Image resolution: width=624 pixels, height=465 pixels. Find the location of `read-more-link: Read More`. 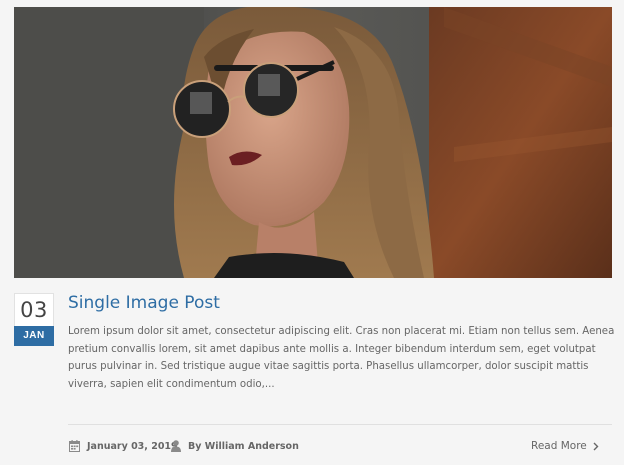

read-more-link: Read More is located at coordinates (565, 446).